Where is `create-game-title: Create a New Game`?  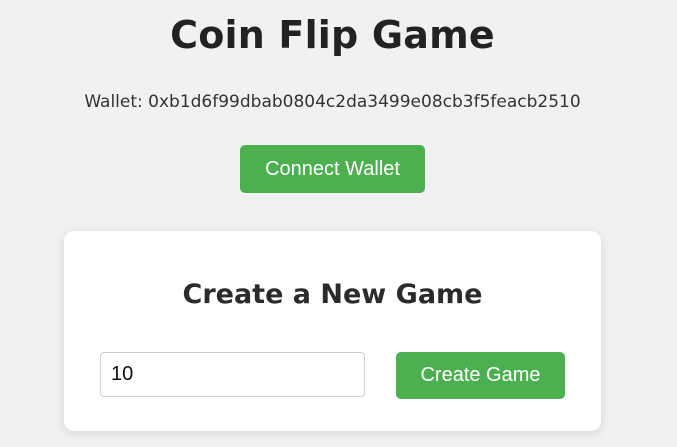
create-game-title: Create a New Game is located at coordinates (332, 294).